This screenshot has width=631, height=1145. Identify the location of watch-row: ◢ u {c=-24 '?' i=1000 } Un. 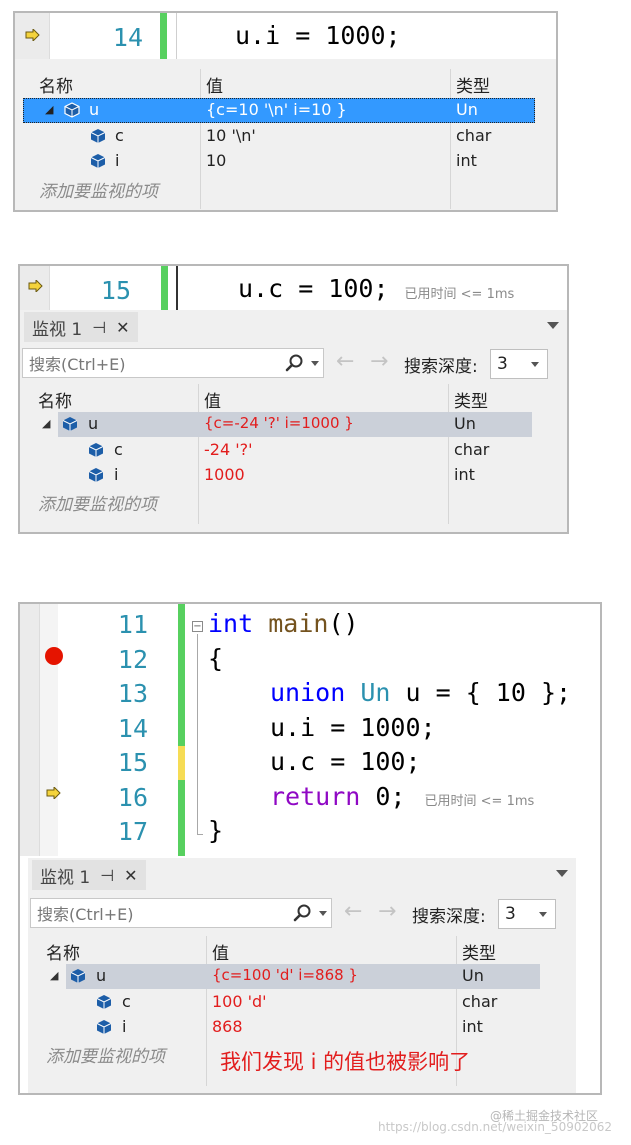
(293, 424).